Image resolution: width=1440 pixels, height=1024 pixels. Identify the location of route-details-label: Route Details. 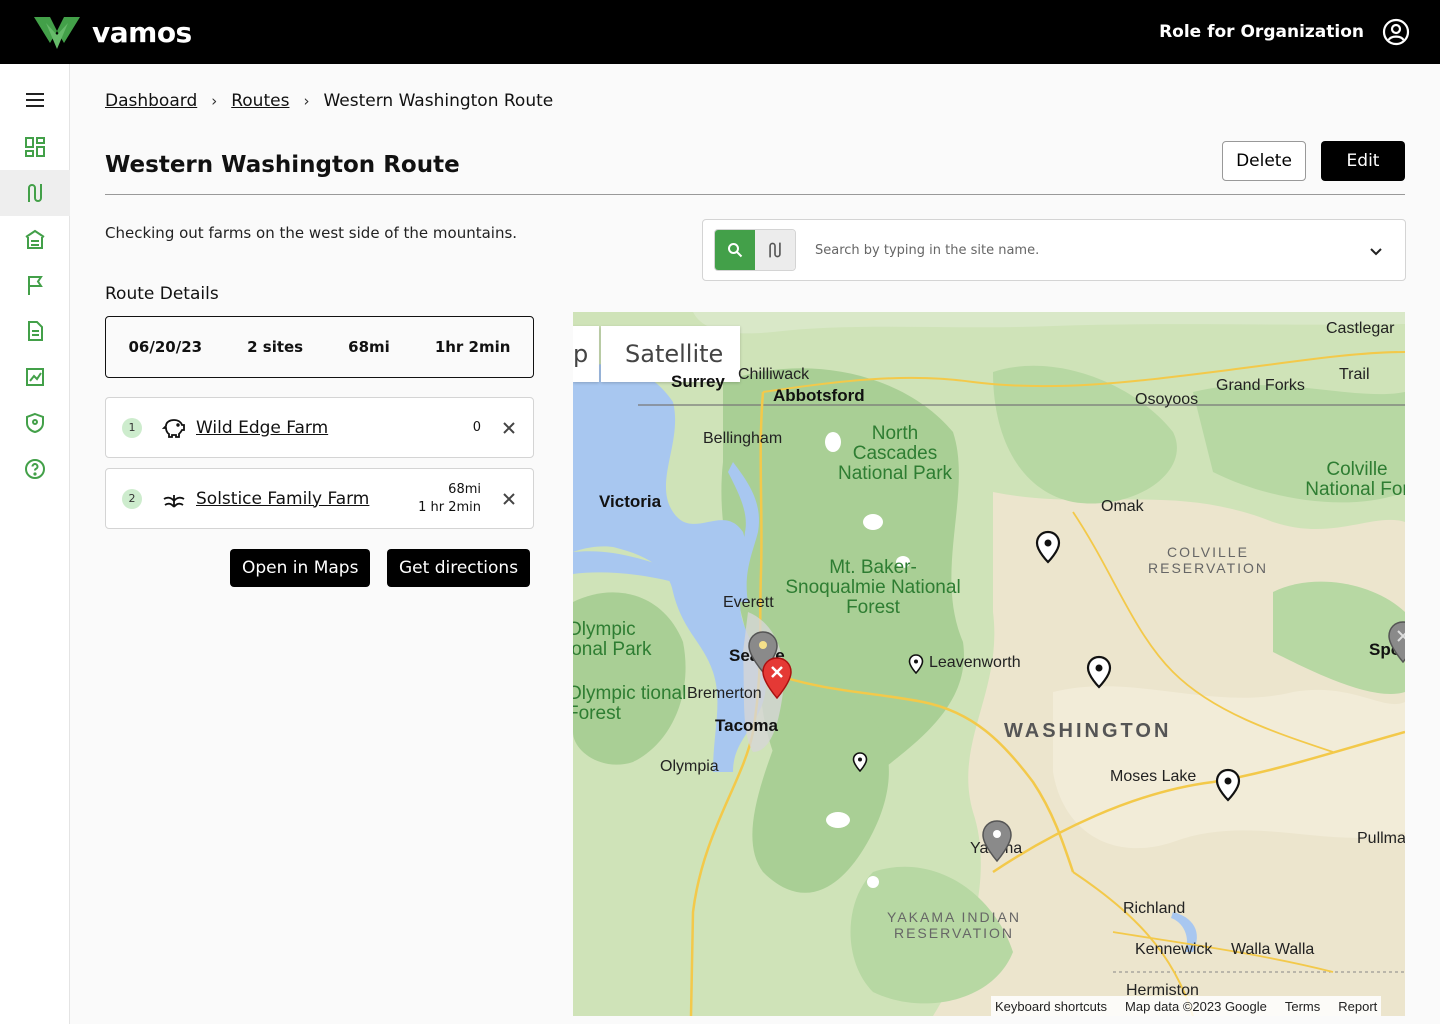
(162, 294).